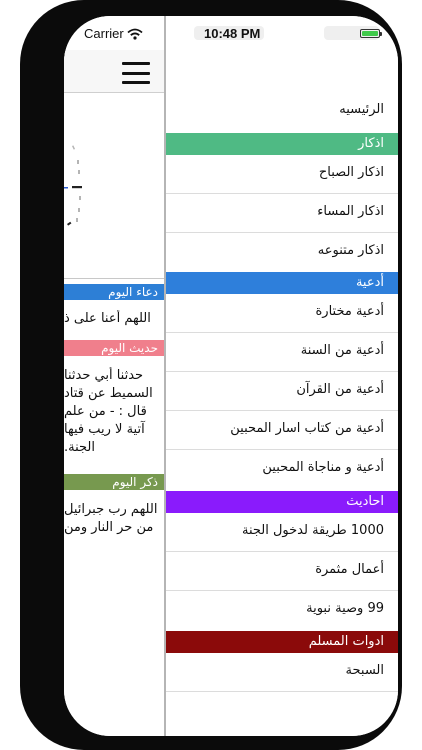  What do you see at coordinates (114, 482) in the screenshot?
I see `daily-dhikr-header: ذكر اليوم` at bounding box center [114, 482].